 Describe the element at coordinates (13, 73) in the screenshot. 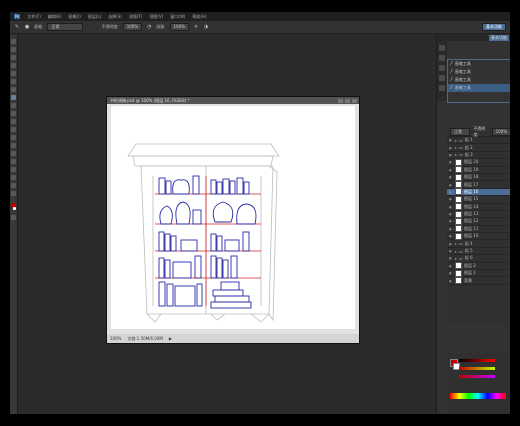

I see `crop-tool-icon` at that location.